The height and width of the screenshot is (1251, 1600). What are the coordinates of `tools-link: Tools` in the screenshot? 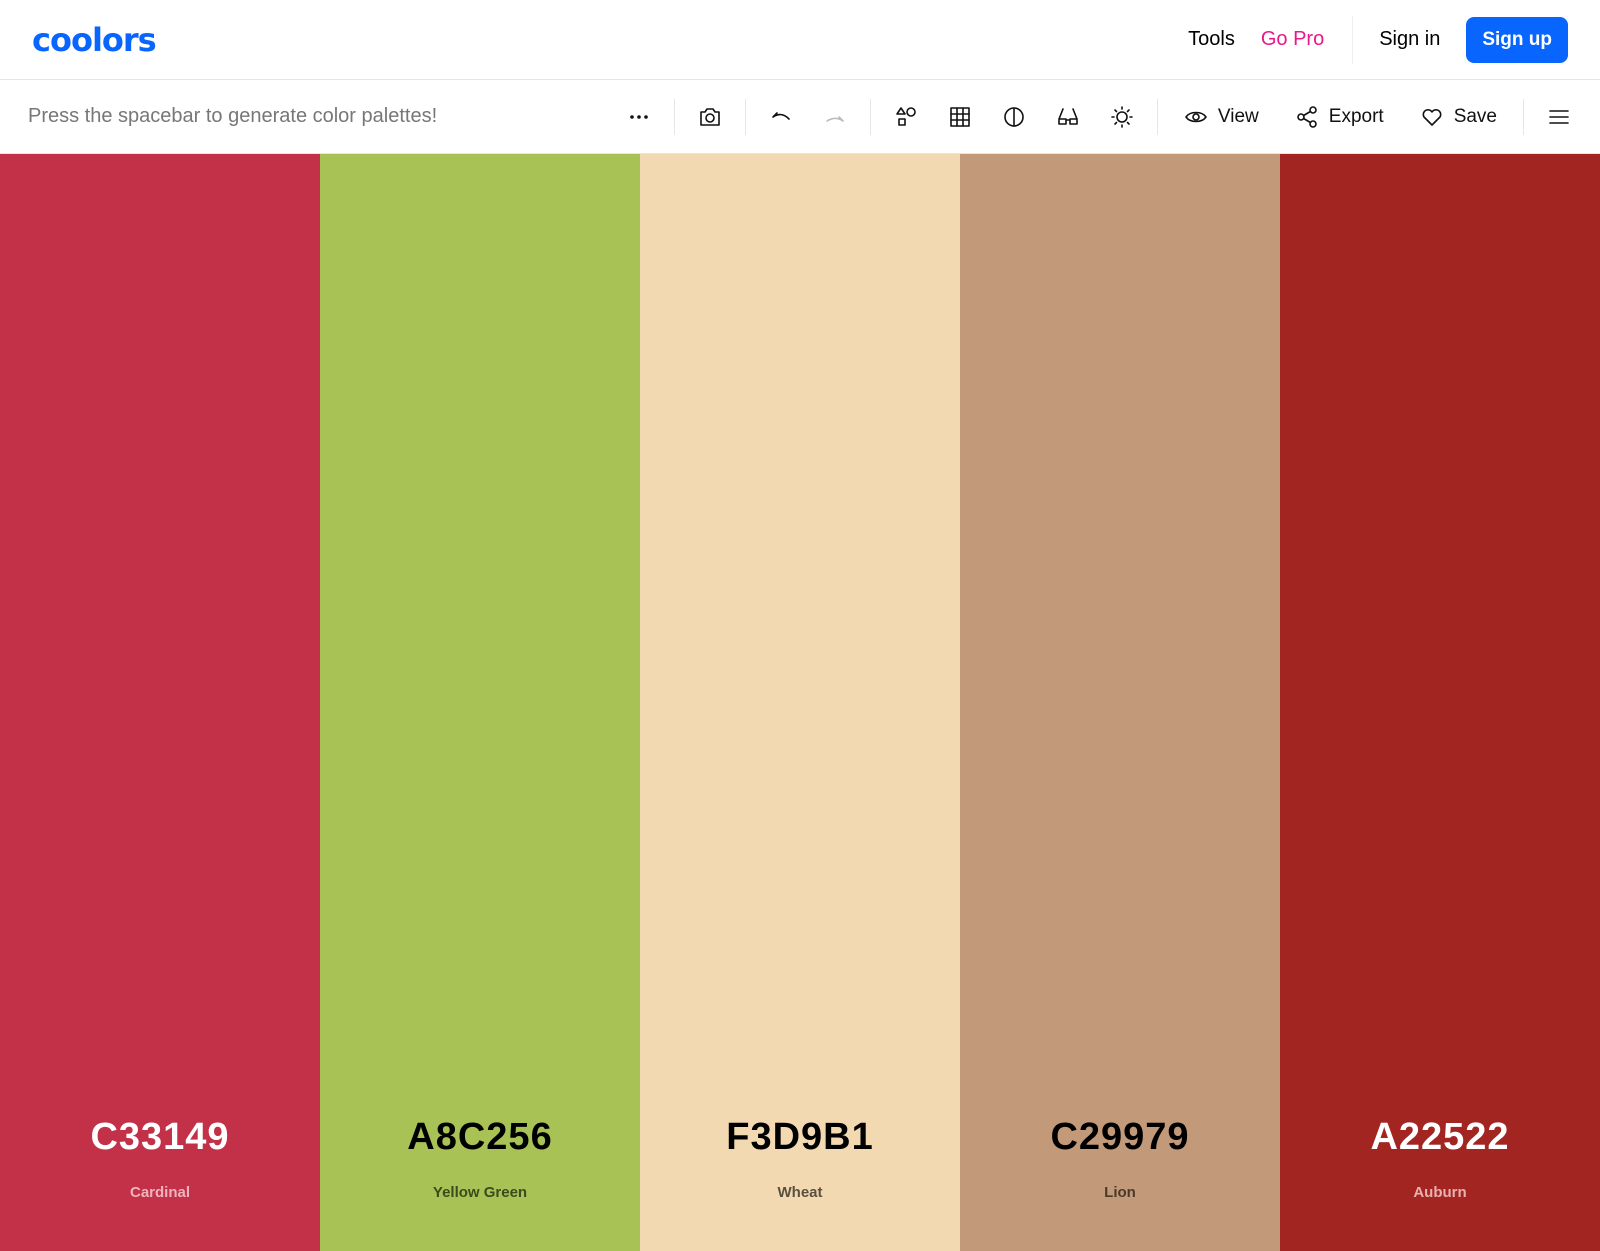 It's located at (1211, 39).